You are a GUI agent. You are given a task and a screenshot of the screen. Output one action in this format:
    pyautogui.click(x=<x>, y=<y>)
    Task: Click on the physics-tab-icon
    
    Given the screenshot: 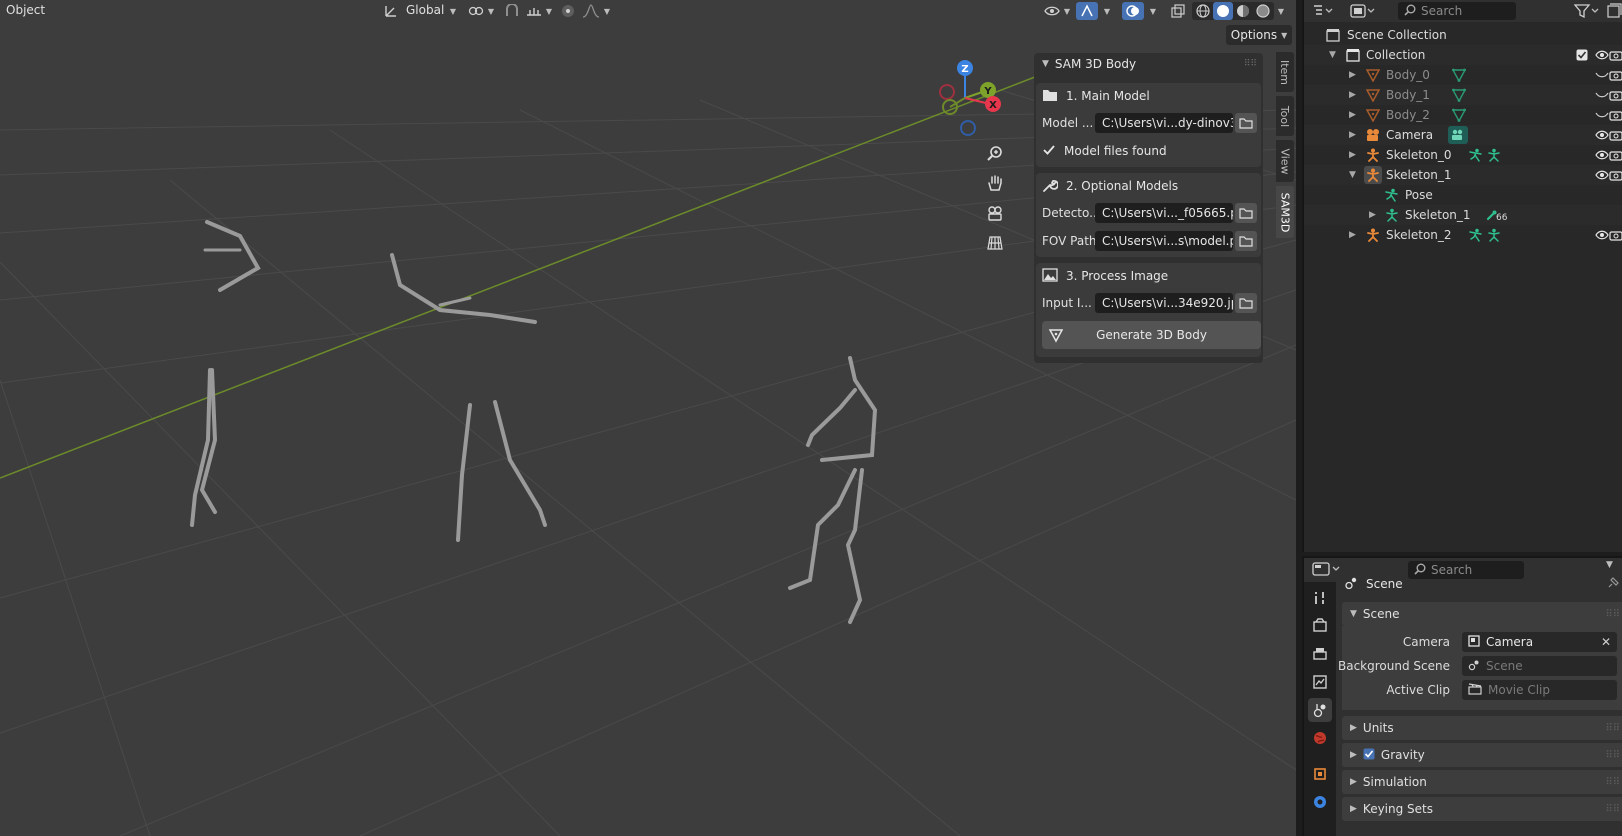 What is the action you would take?
    pyautogui.click(x=1320, y=802)
    